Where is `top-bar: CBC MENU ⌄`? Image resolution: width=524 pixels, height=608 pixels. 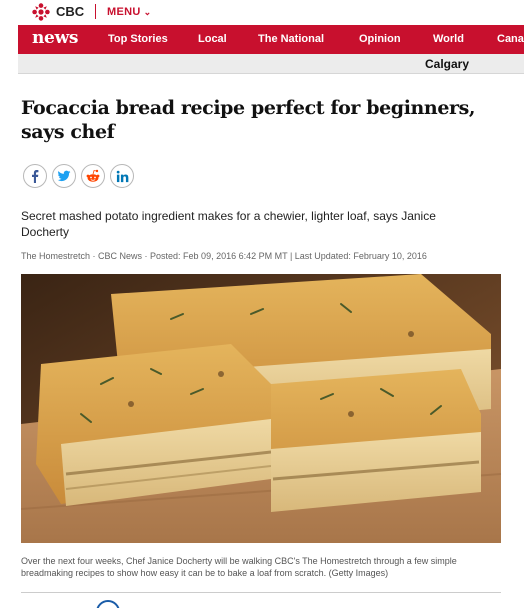 top-bar: CBC MENU ⌄ is located at coordinates (262, 12).